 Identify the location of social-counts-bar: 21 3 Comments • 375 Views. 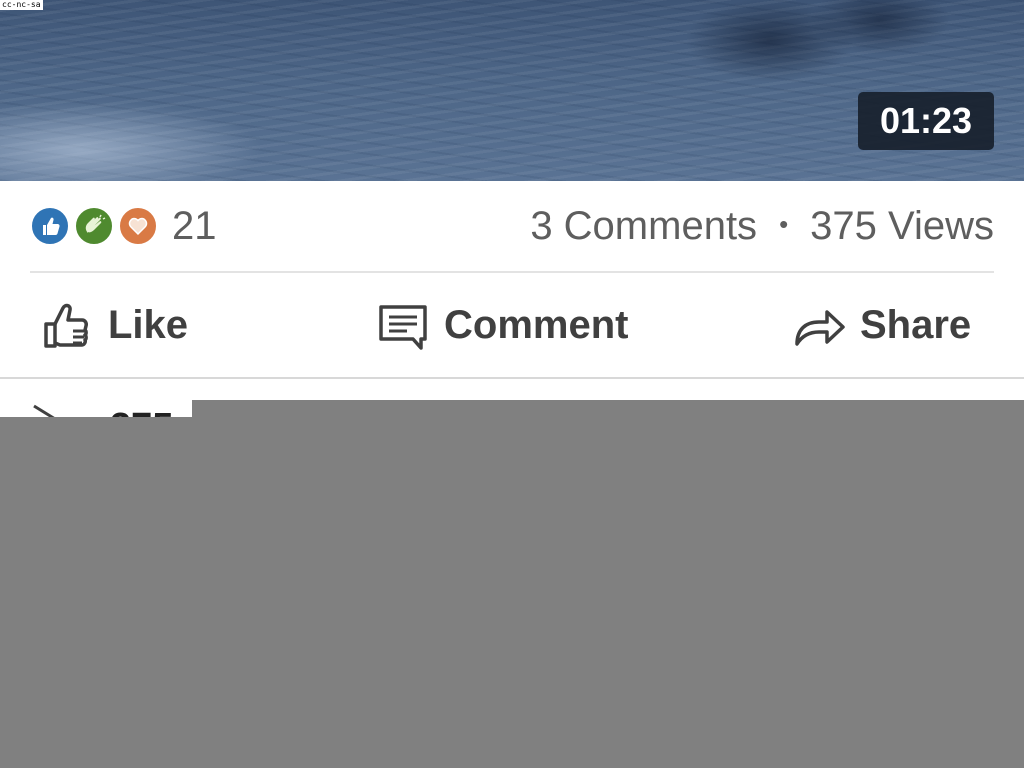
(512, 227).